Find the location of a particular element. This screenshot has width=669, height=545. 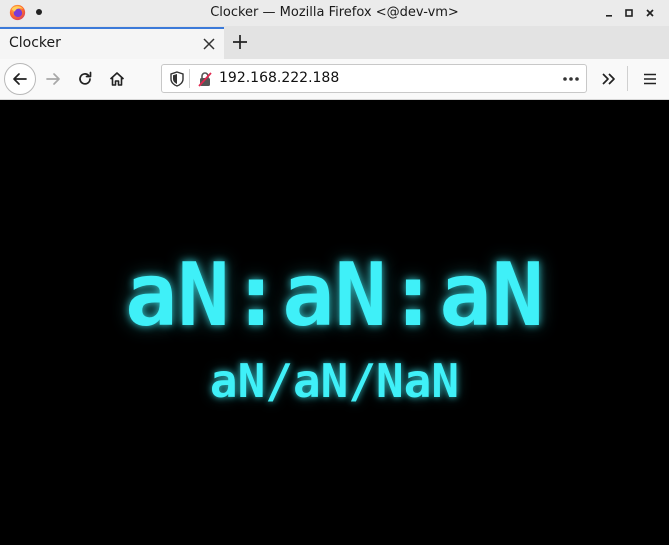

new-tab-plus-icon is located at coordinates (240, 42).